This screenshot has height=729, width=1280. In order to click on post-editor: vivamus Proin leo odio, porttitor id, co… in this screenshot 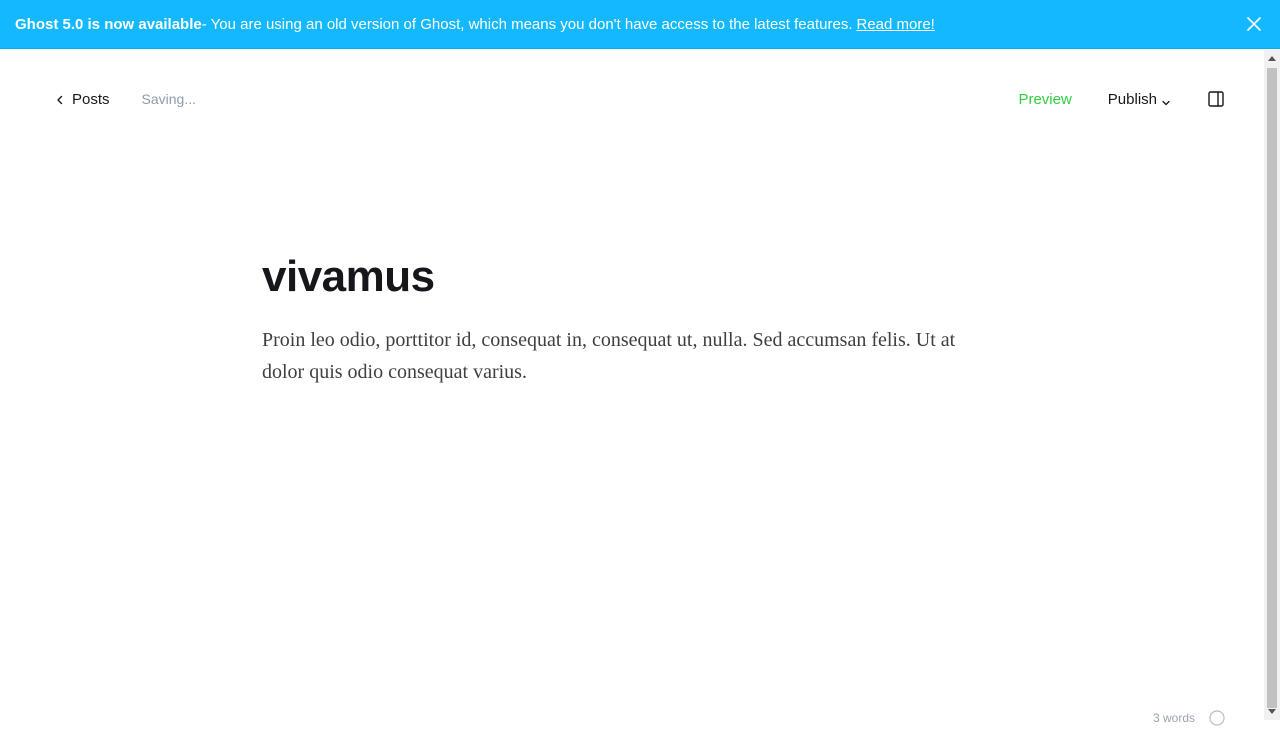, I will do `click(632, 318)`.